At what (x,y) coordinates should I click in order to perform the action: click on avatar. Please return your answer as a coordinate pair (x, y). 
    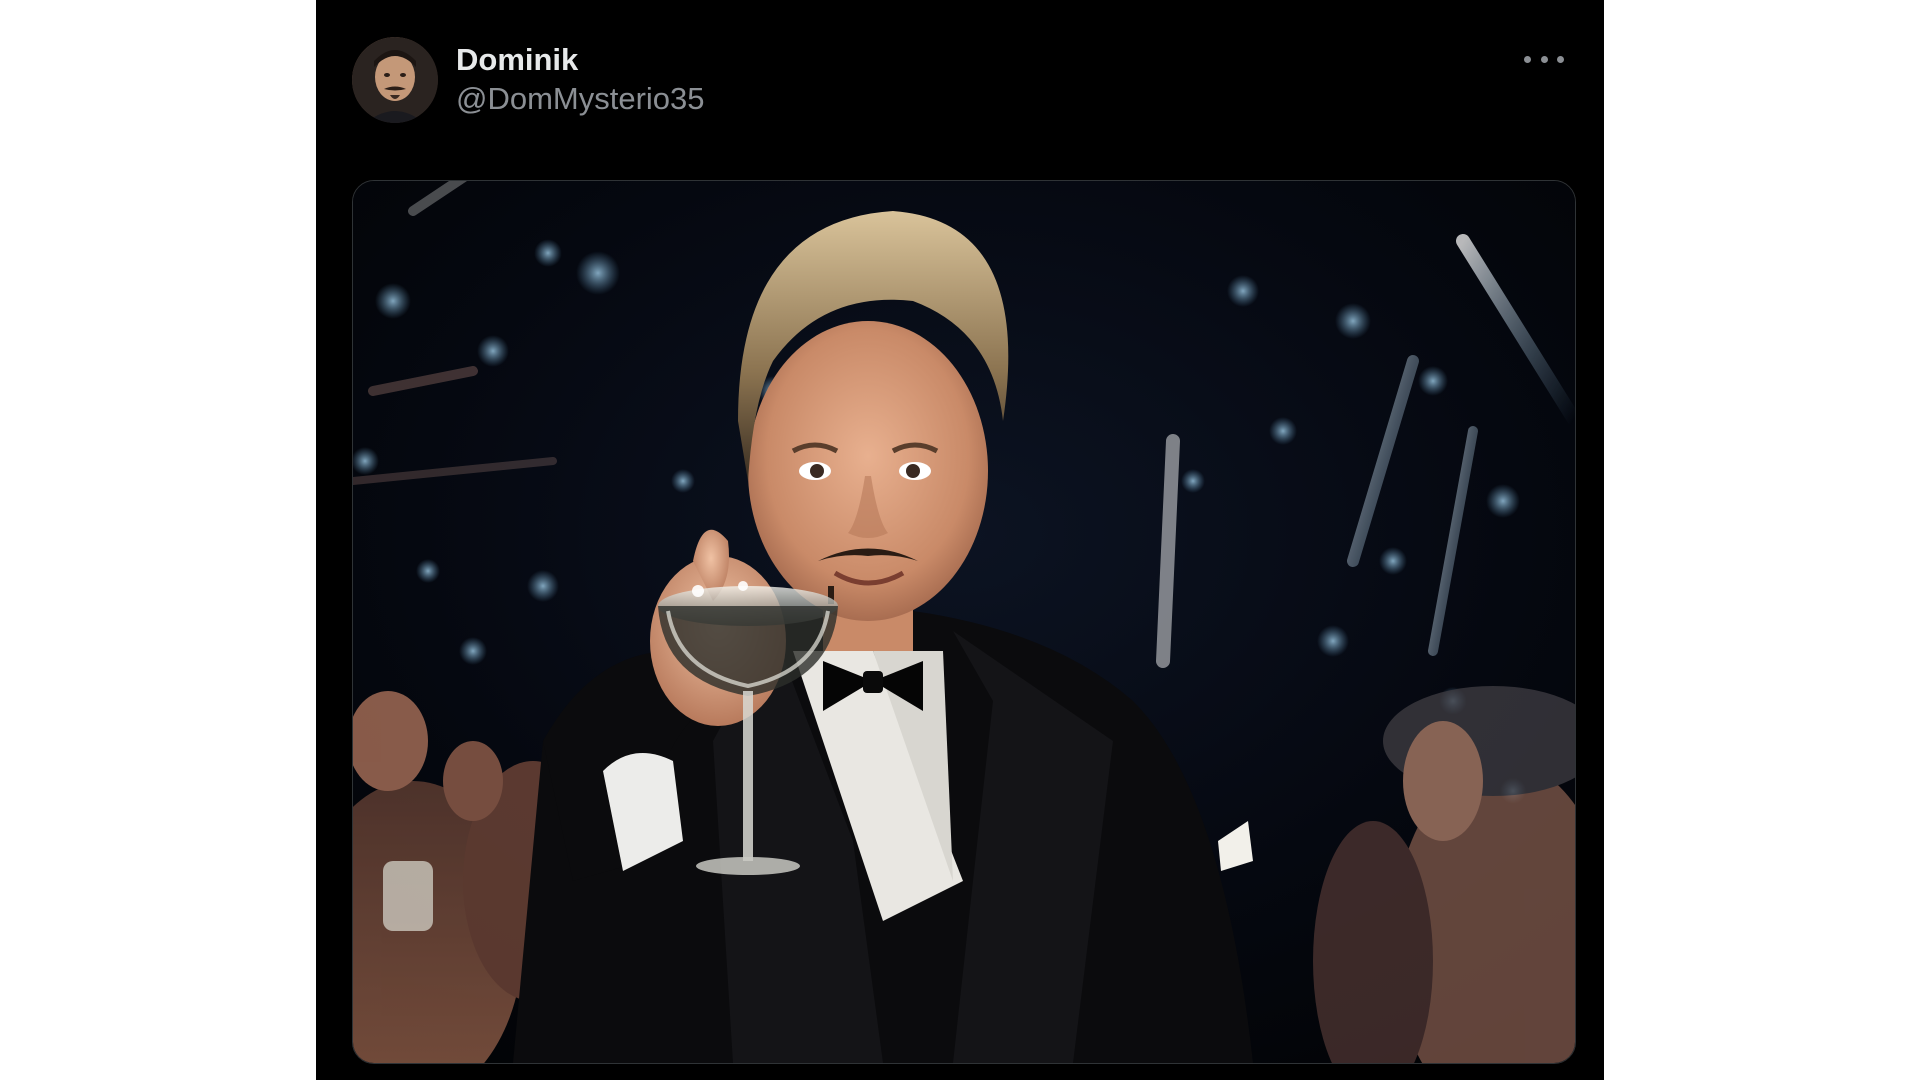
    Looking at the image, I should click on (395, 80).